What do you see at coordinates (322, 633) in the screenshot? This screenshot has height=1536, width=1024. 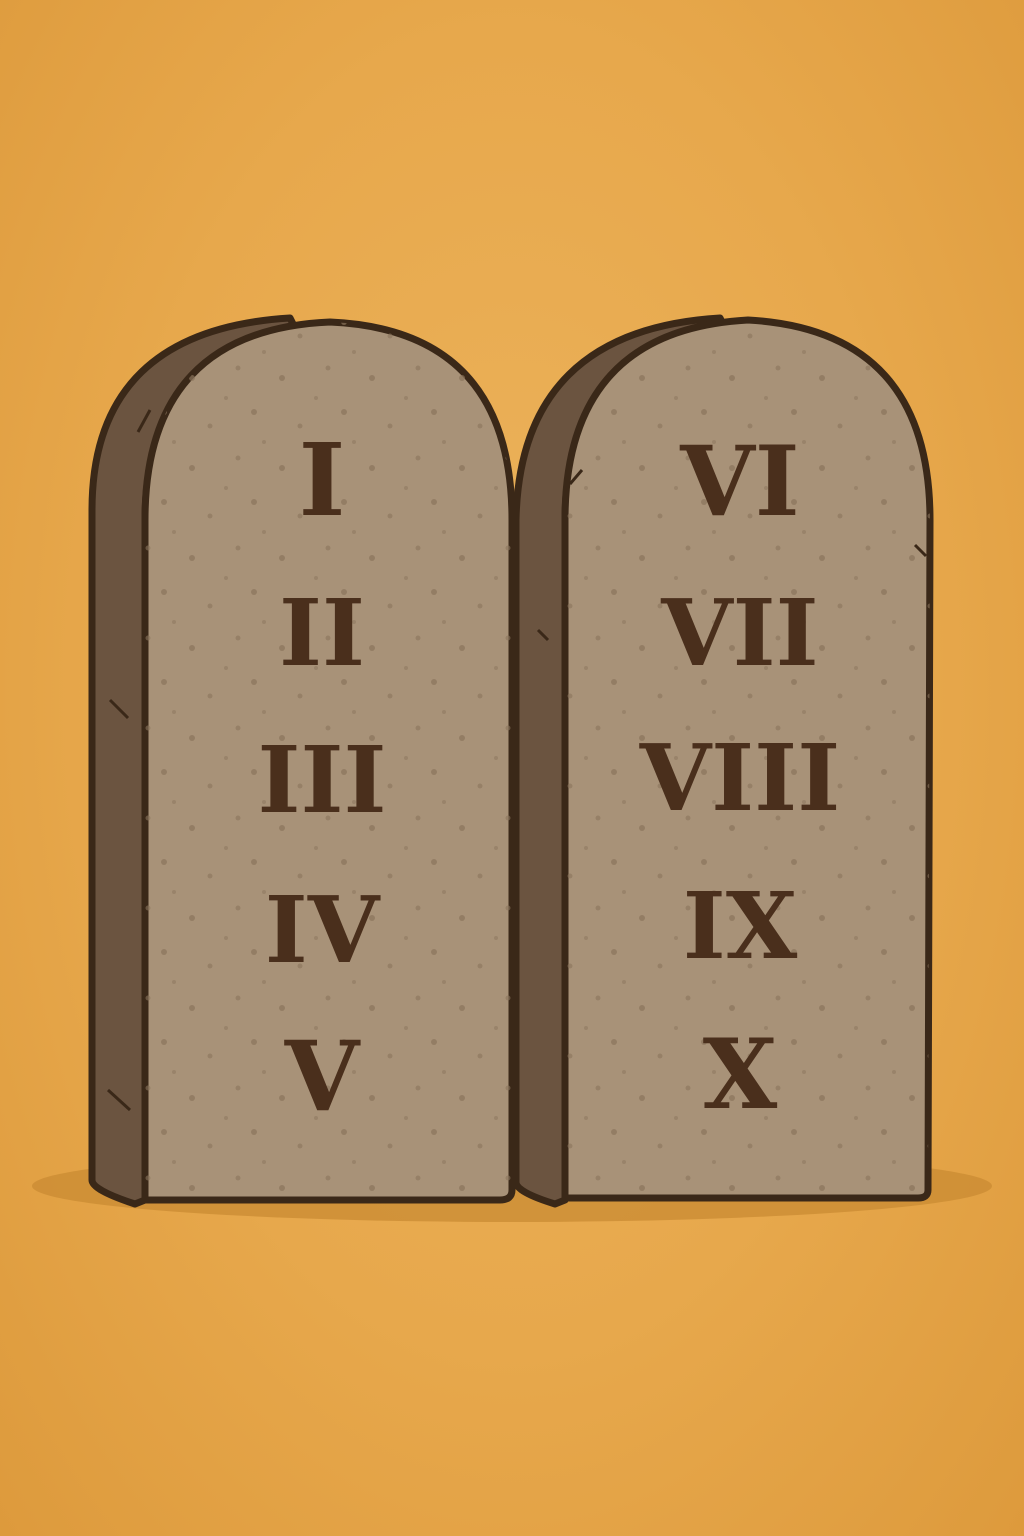 I see `left-numeral-2: II` at bounding box center [322, 633].